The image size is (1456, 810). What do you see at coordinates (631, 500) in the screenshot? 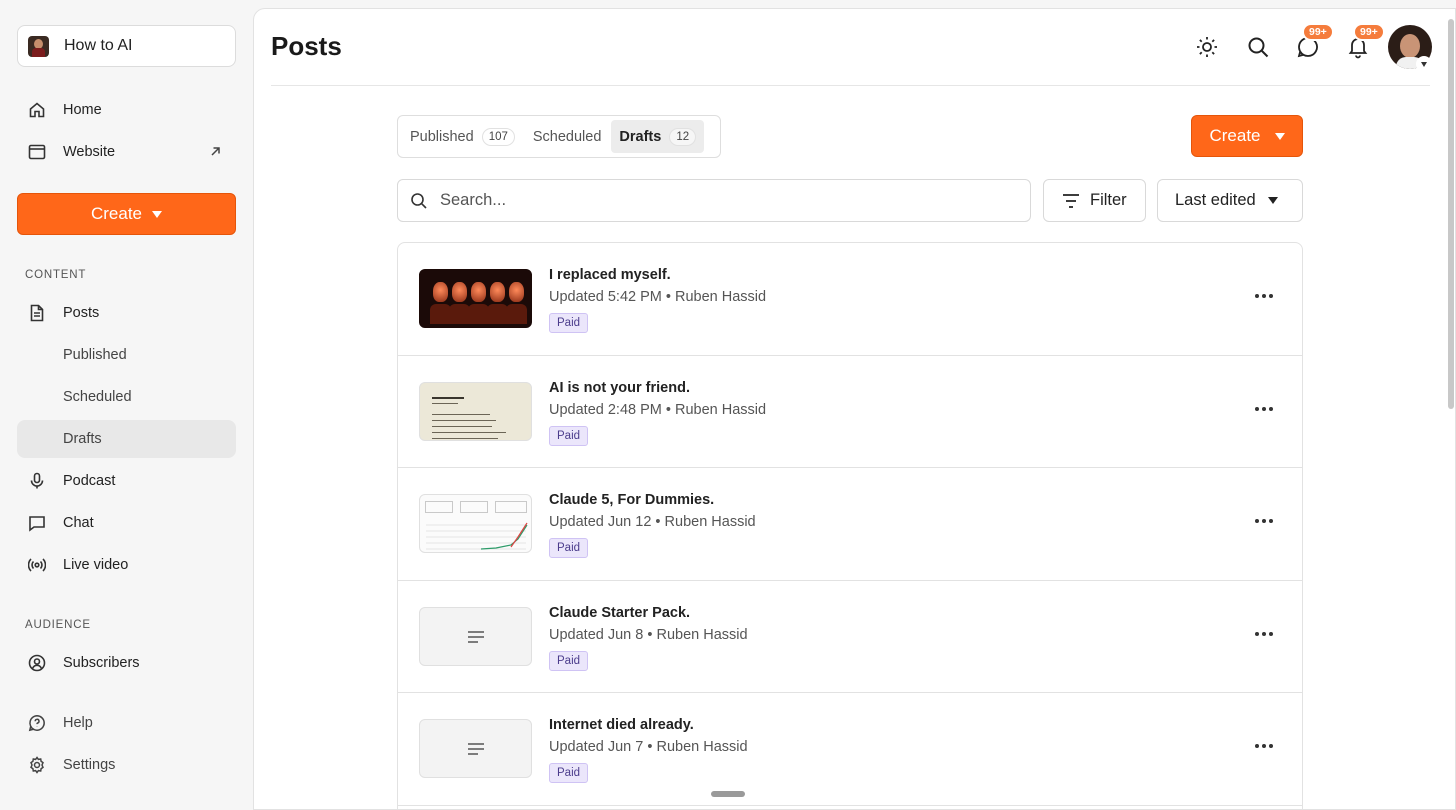
I see `post-title: Claude 5, For Dummies.` at bounding box center [631, 500].